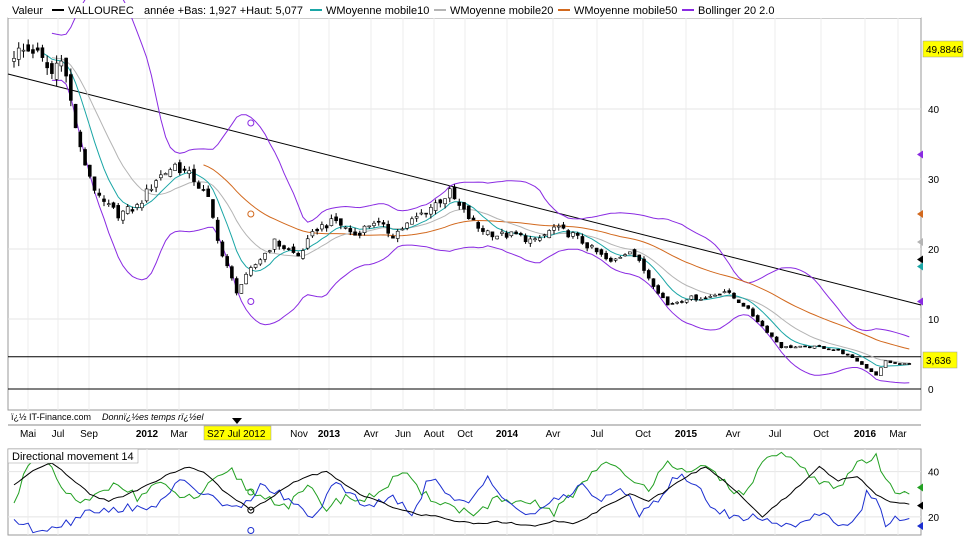 This screenshot has width=966, height=538. What do you see at coordinates (89, 434) in the screenshot?
I see `x-tick-label: Sep` at bounding box center [89, 434].